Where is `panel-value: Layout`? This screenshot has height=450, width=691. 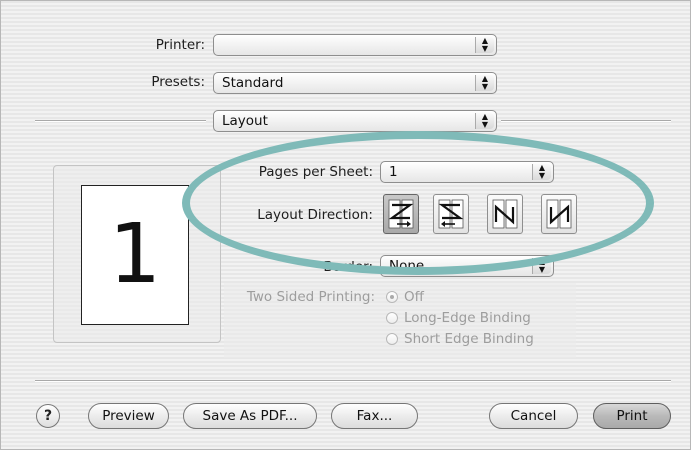
panel-value: Layout is located at coordinates (245, 121).